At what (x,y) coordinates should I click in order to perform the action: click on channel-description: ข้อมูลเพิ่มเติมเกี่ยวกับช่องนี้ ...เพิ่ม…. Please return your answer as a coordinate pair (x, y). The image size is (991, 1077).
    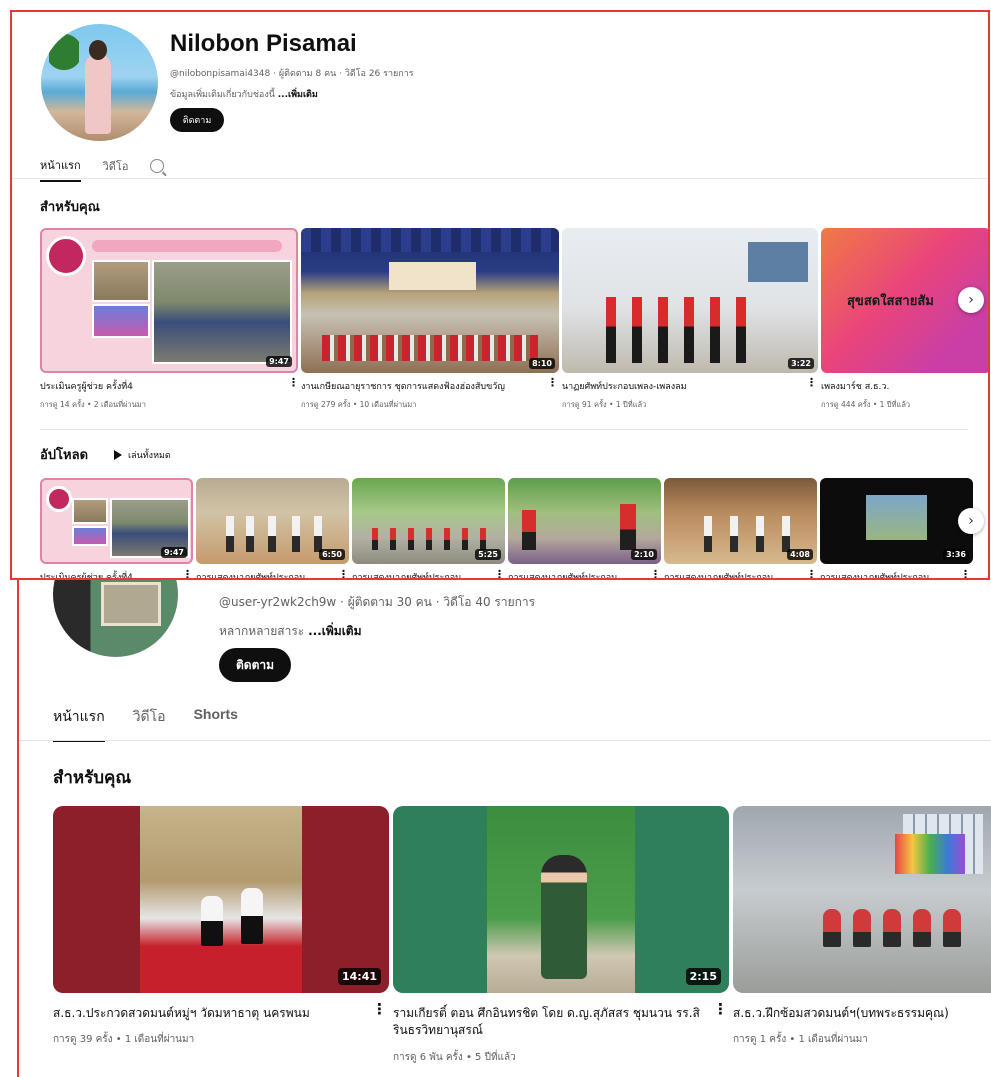
    Looking at the image, I should click on (244, 94).